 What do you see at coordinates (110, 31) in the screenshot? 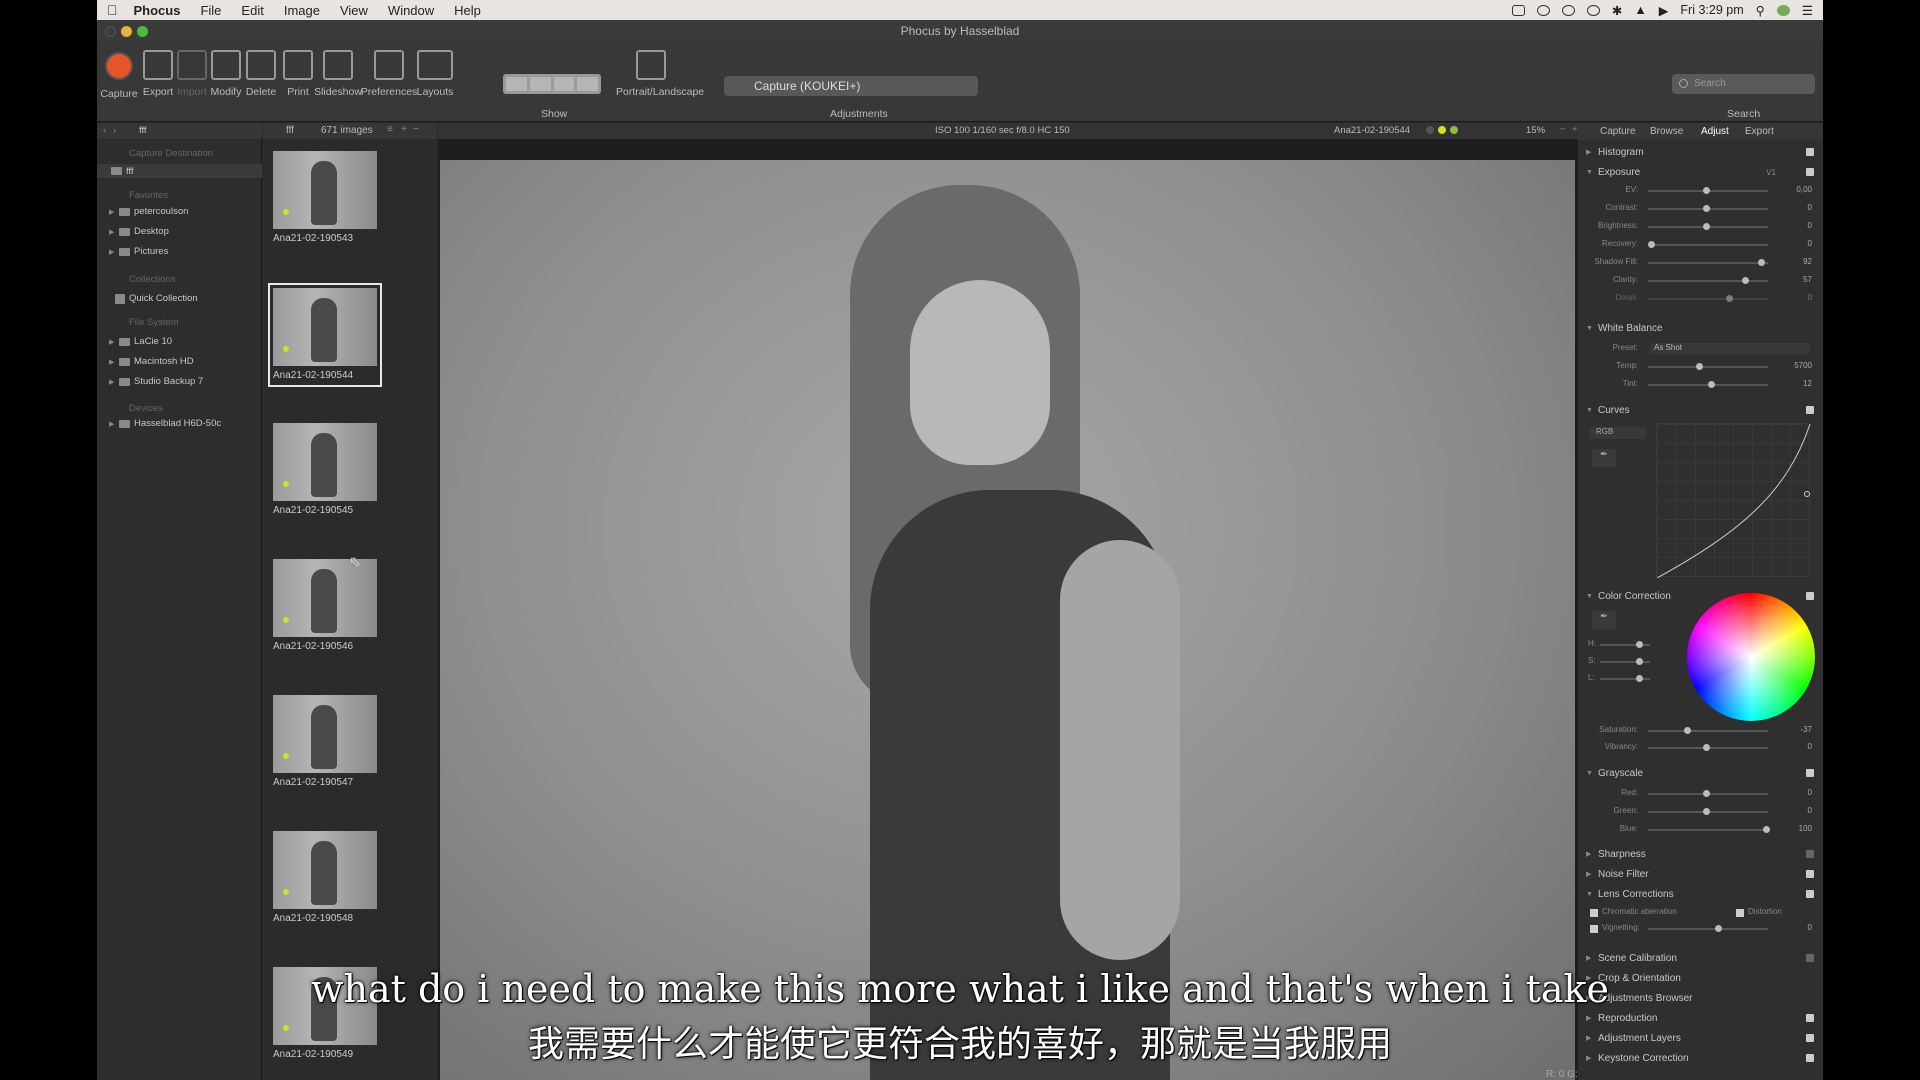
I see `close-window-button` at bounding box center [110, 31].